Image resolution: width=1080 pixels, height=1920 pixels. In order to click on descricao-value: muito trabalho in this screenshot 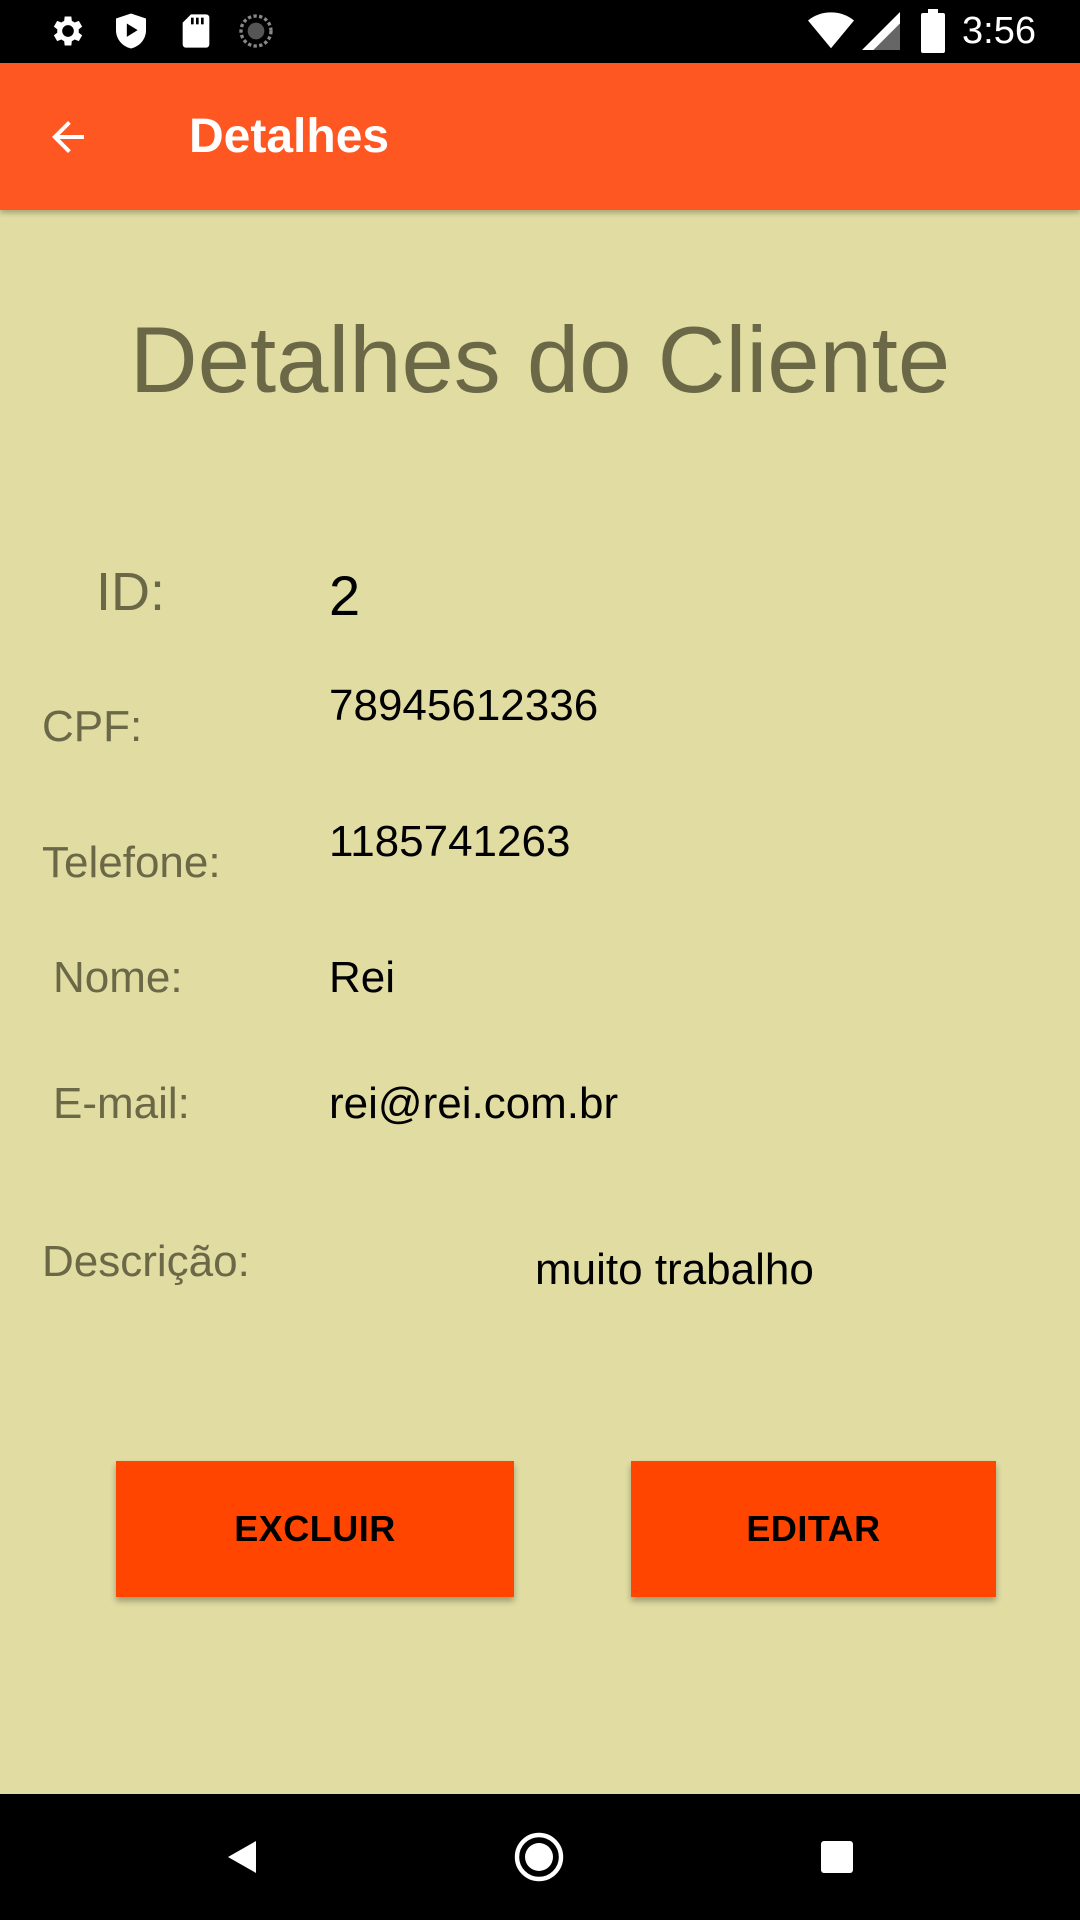, I will do `click(674, 1269)`.